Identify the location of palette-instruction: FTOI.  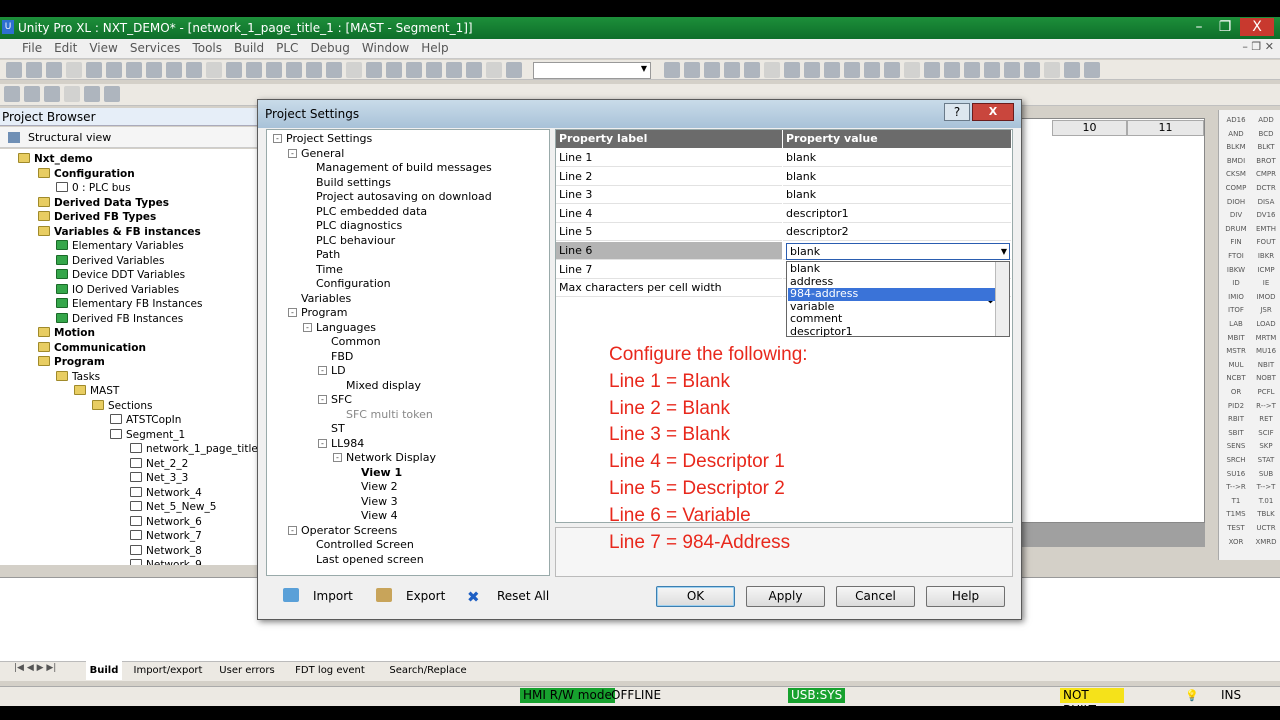
(1236, 256).